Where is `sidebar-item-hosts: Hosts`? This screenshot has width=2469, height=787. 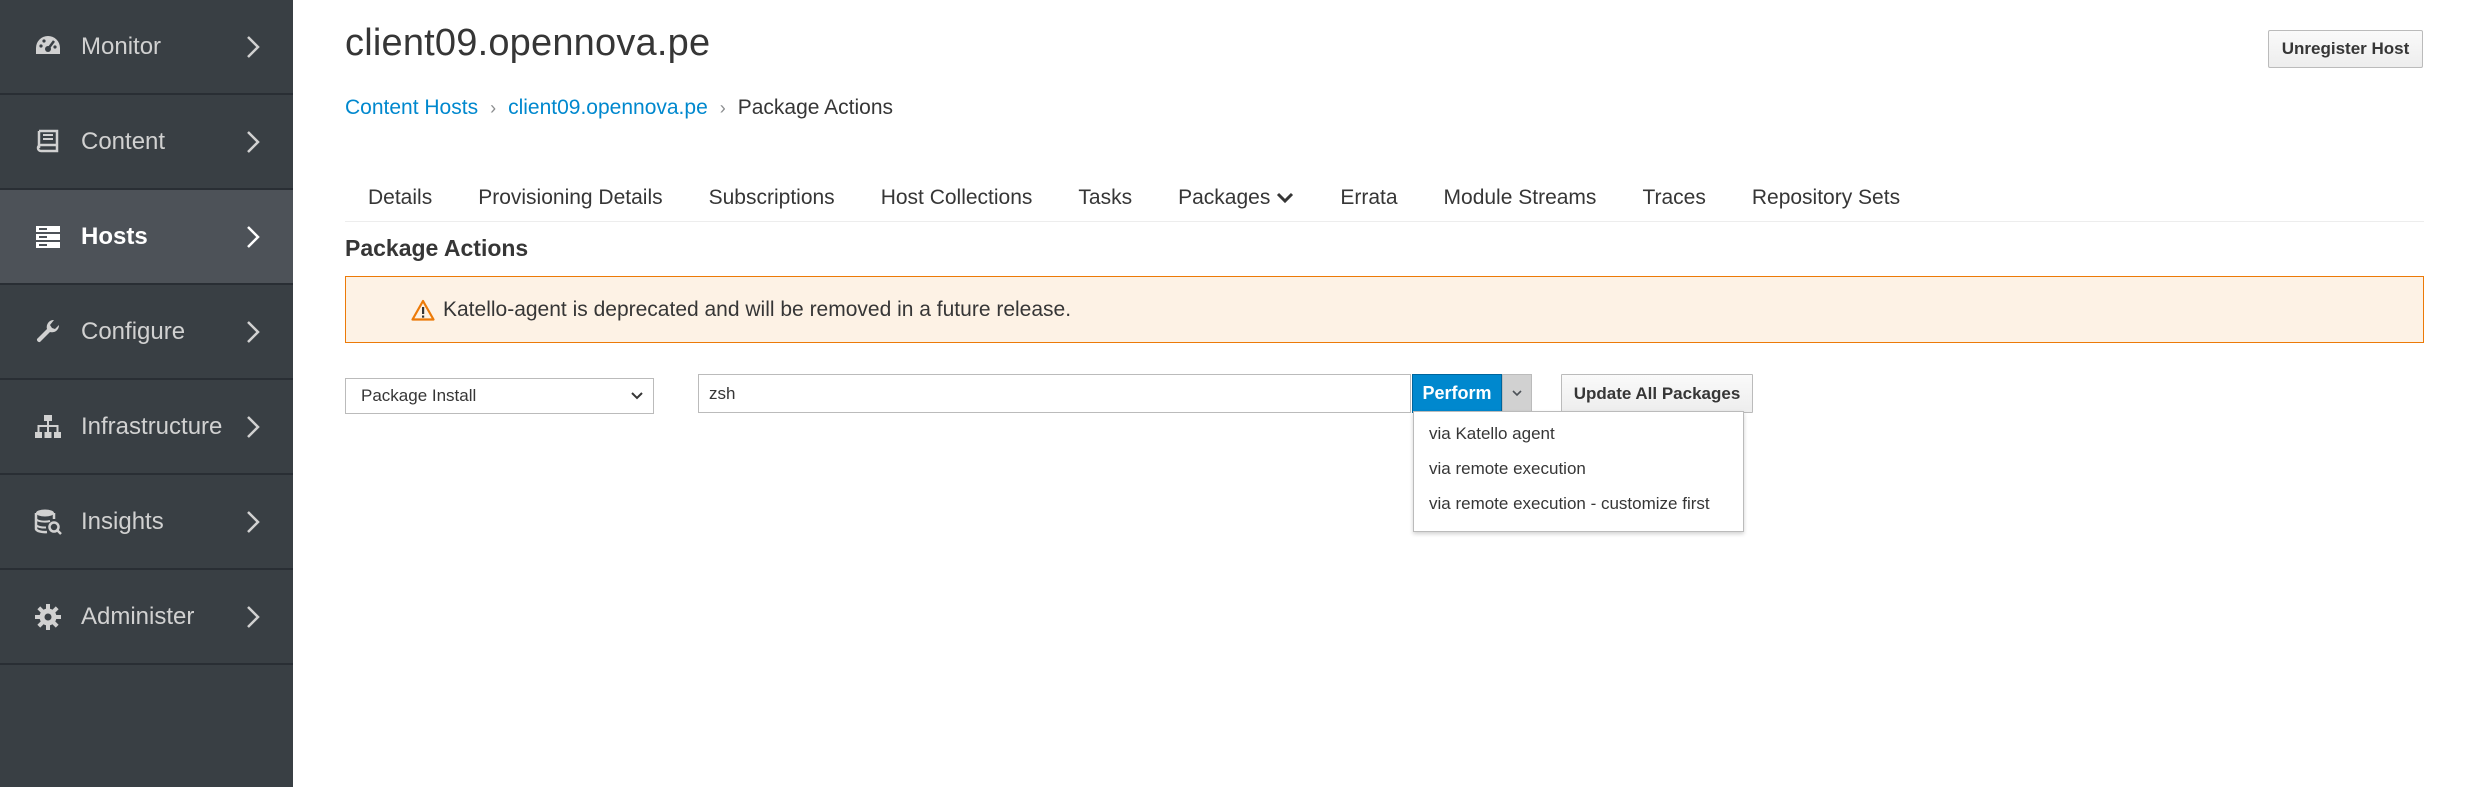
sidebar-item-hosts: Hosts is located at coordinates (146, 237).